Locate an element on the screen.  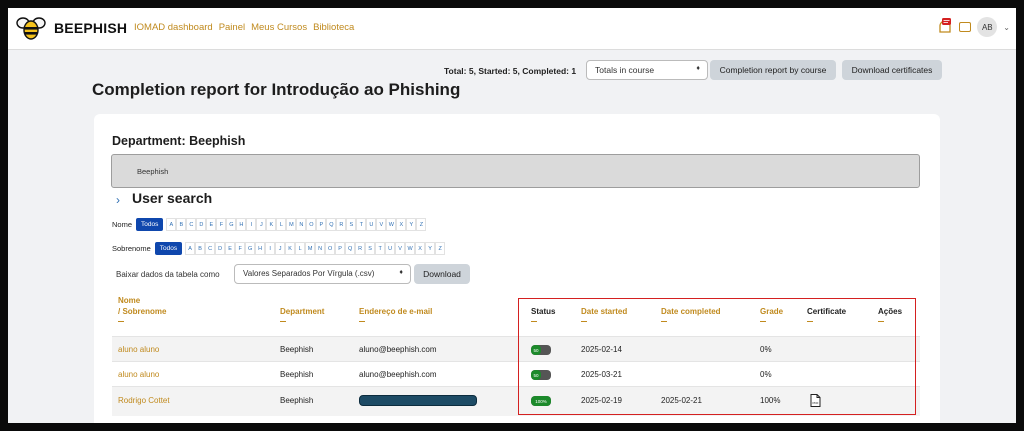
highlight-annotation is located at coordinates (717, 356).